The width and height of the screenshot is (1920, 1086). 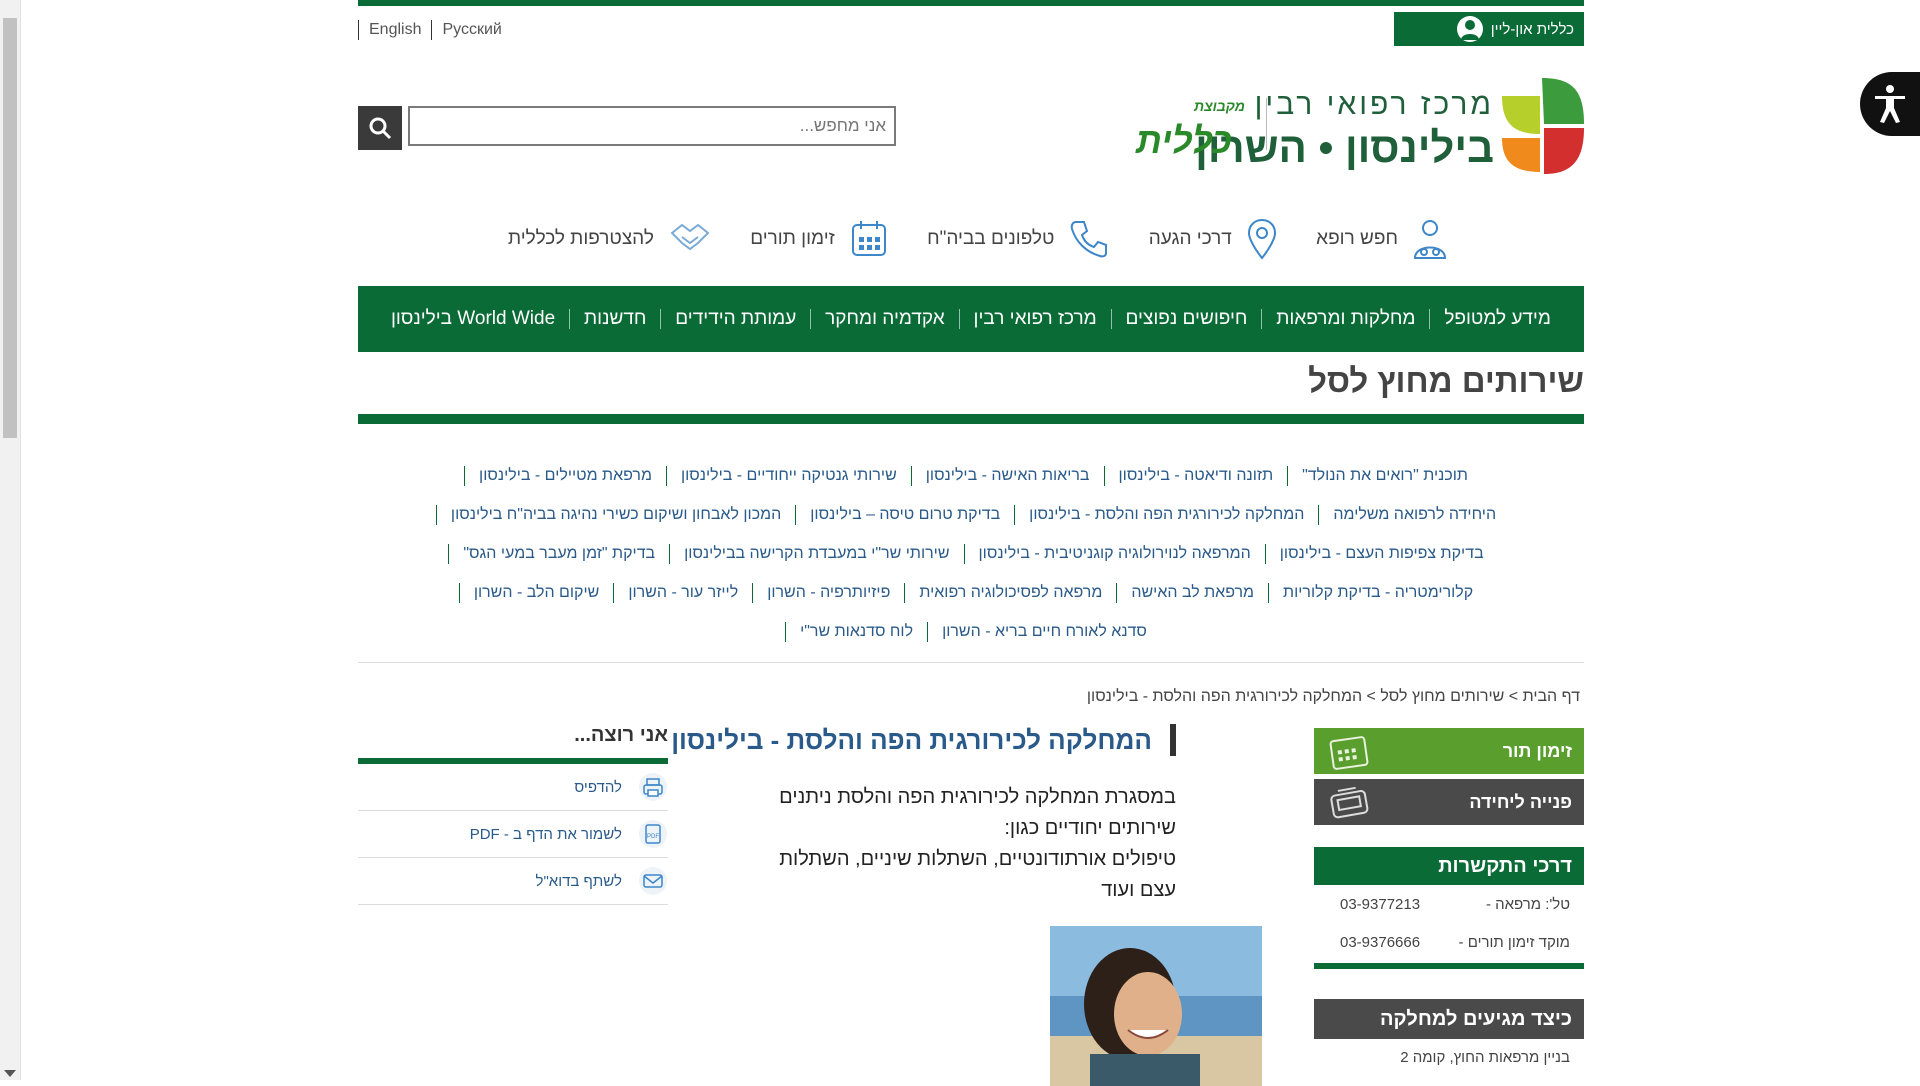 What do you see at coordinates (1380, 942) in the screenshot?
I see `contact-phone: 03-9376666` at bounding box center [1380, 942].